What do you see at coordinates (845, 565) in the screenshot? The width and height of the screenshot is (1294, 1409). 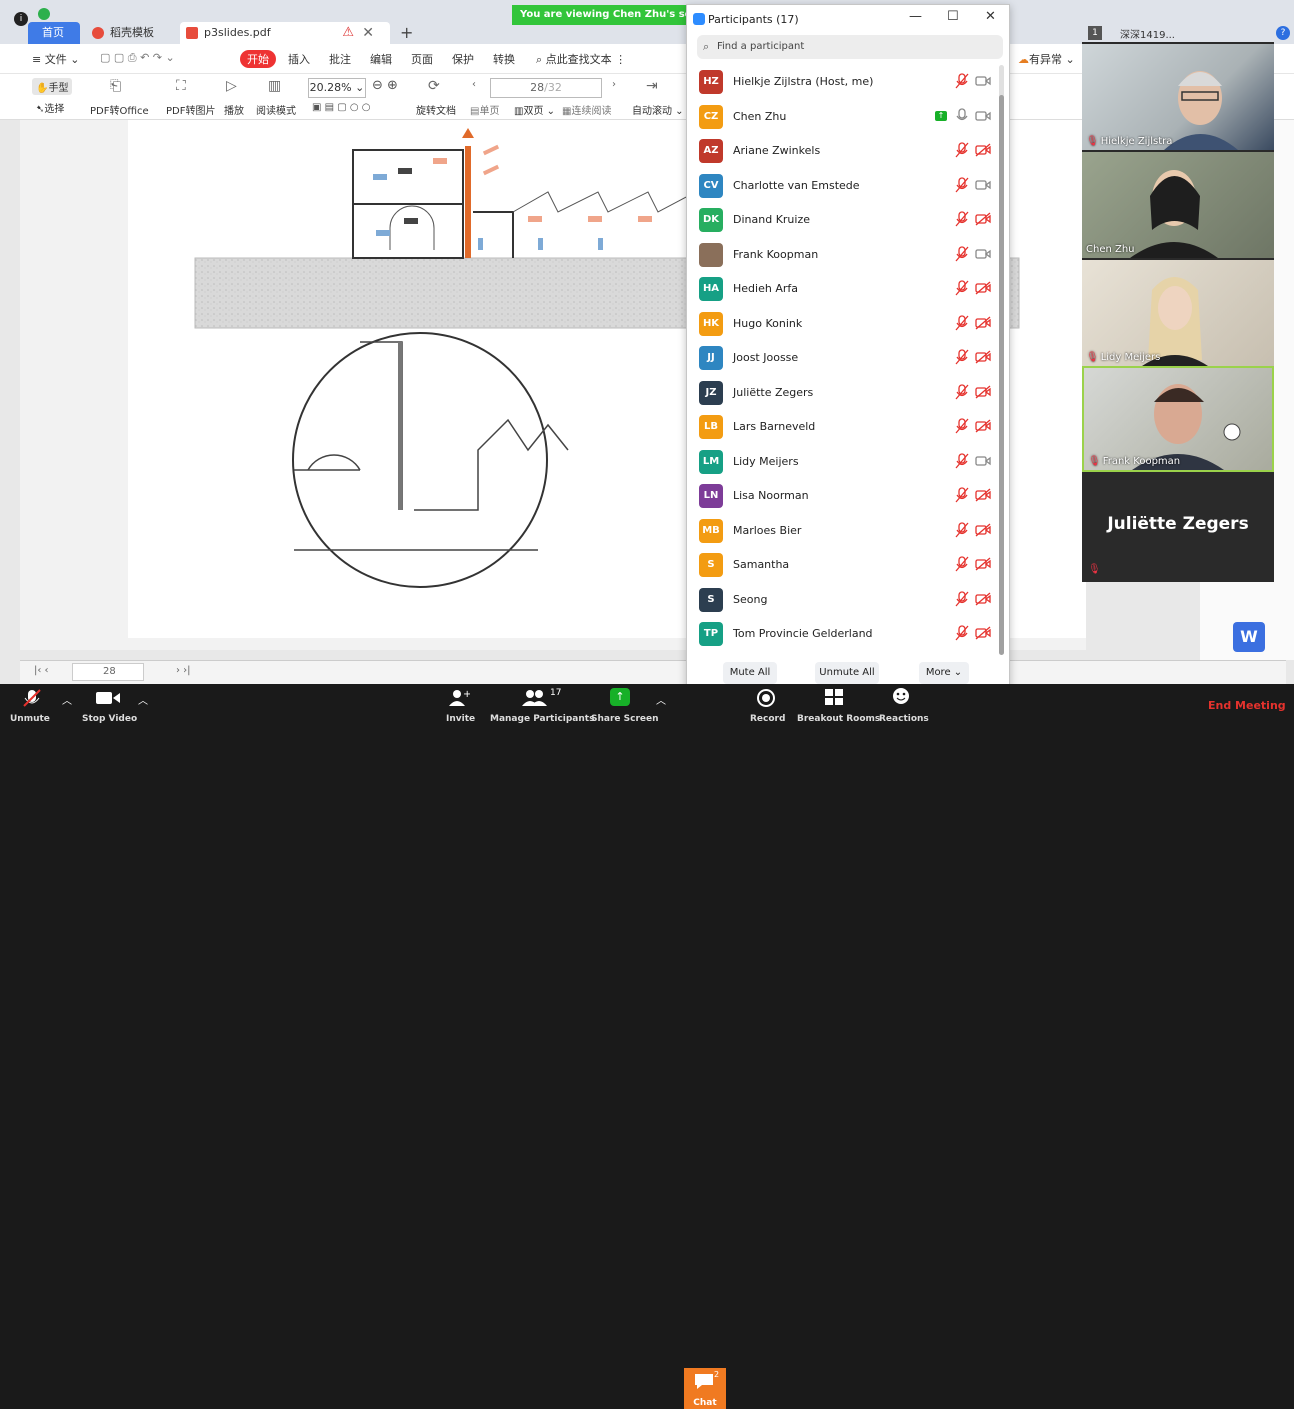 I see `participant-row: S Samantha` at bounding box center [845, 565].